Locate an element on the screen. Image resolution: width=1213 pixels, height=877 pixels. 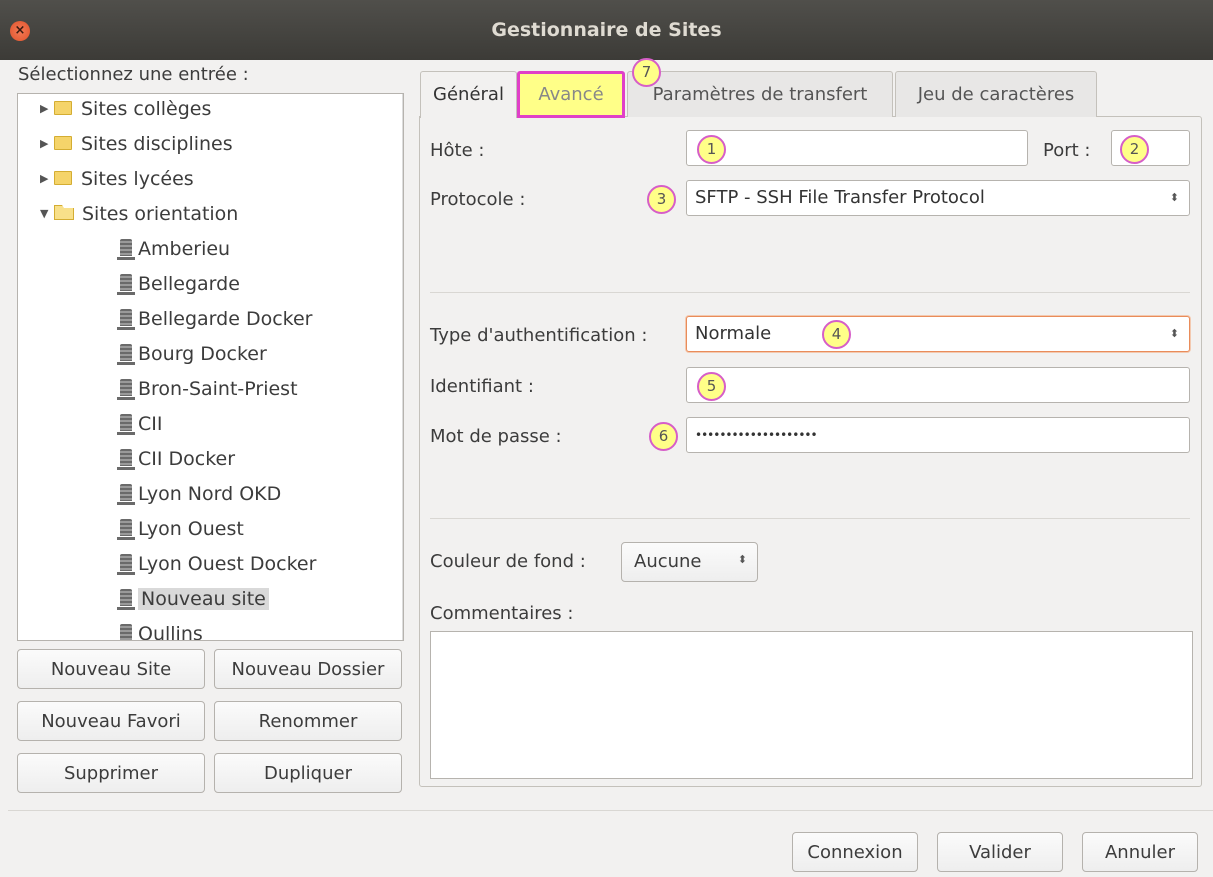
auth-type-value: Normale is located at coordinates (733, 333).